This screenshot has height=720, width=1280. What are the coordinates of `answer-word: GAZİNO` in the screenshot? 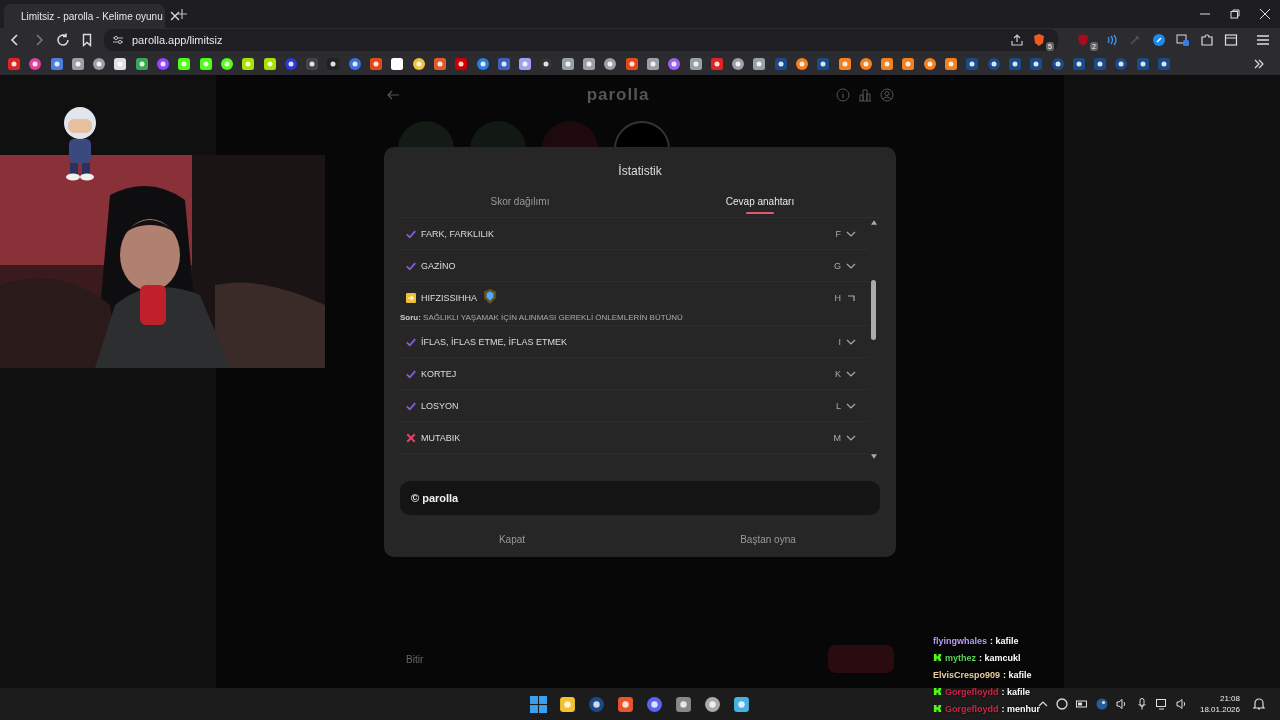 It's located at (438, 265).